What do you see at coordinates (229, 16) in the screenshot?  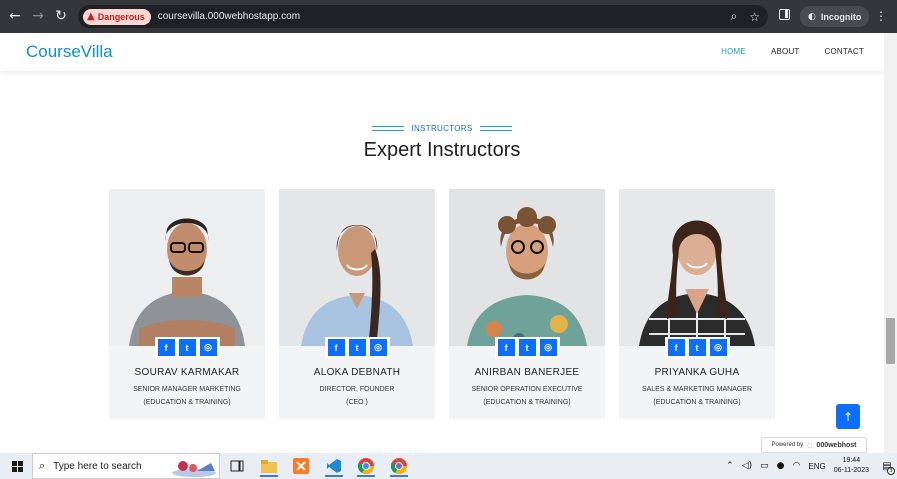 I see `url-text: coursevilla.000webhostapp.com` at bounding box center [229, 16].